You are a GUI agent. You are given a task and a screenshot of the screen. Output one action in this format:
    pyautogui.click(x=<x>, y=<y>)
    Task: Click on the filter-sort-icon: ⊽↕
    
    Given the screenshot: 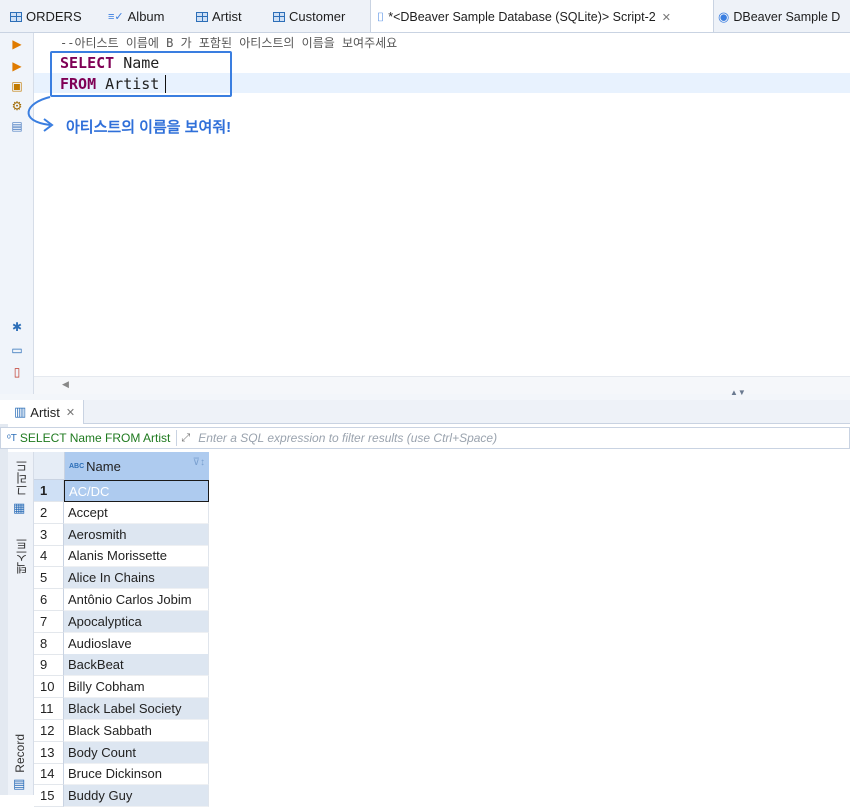 What is the action you would take?
    pyautogui.click(x=199, y=462)
    